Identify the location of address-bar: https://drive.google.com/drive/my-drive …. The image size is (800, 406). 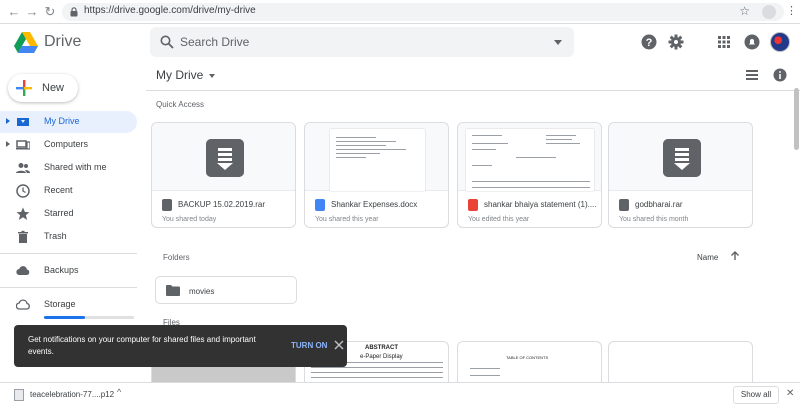
(423, 12).